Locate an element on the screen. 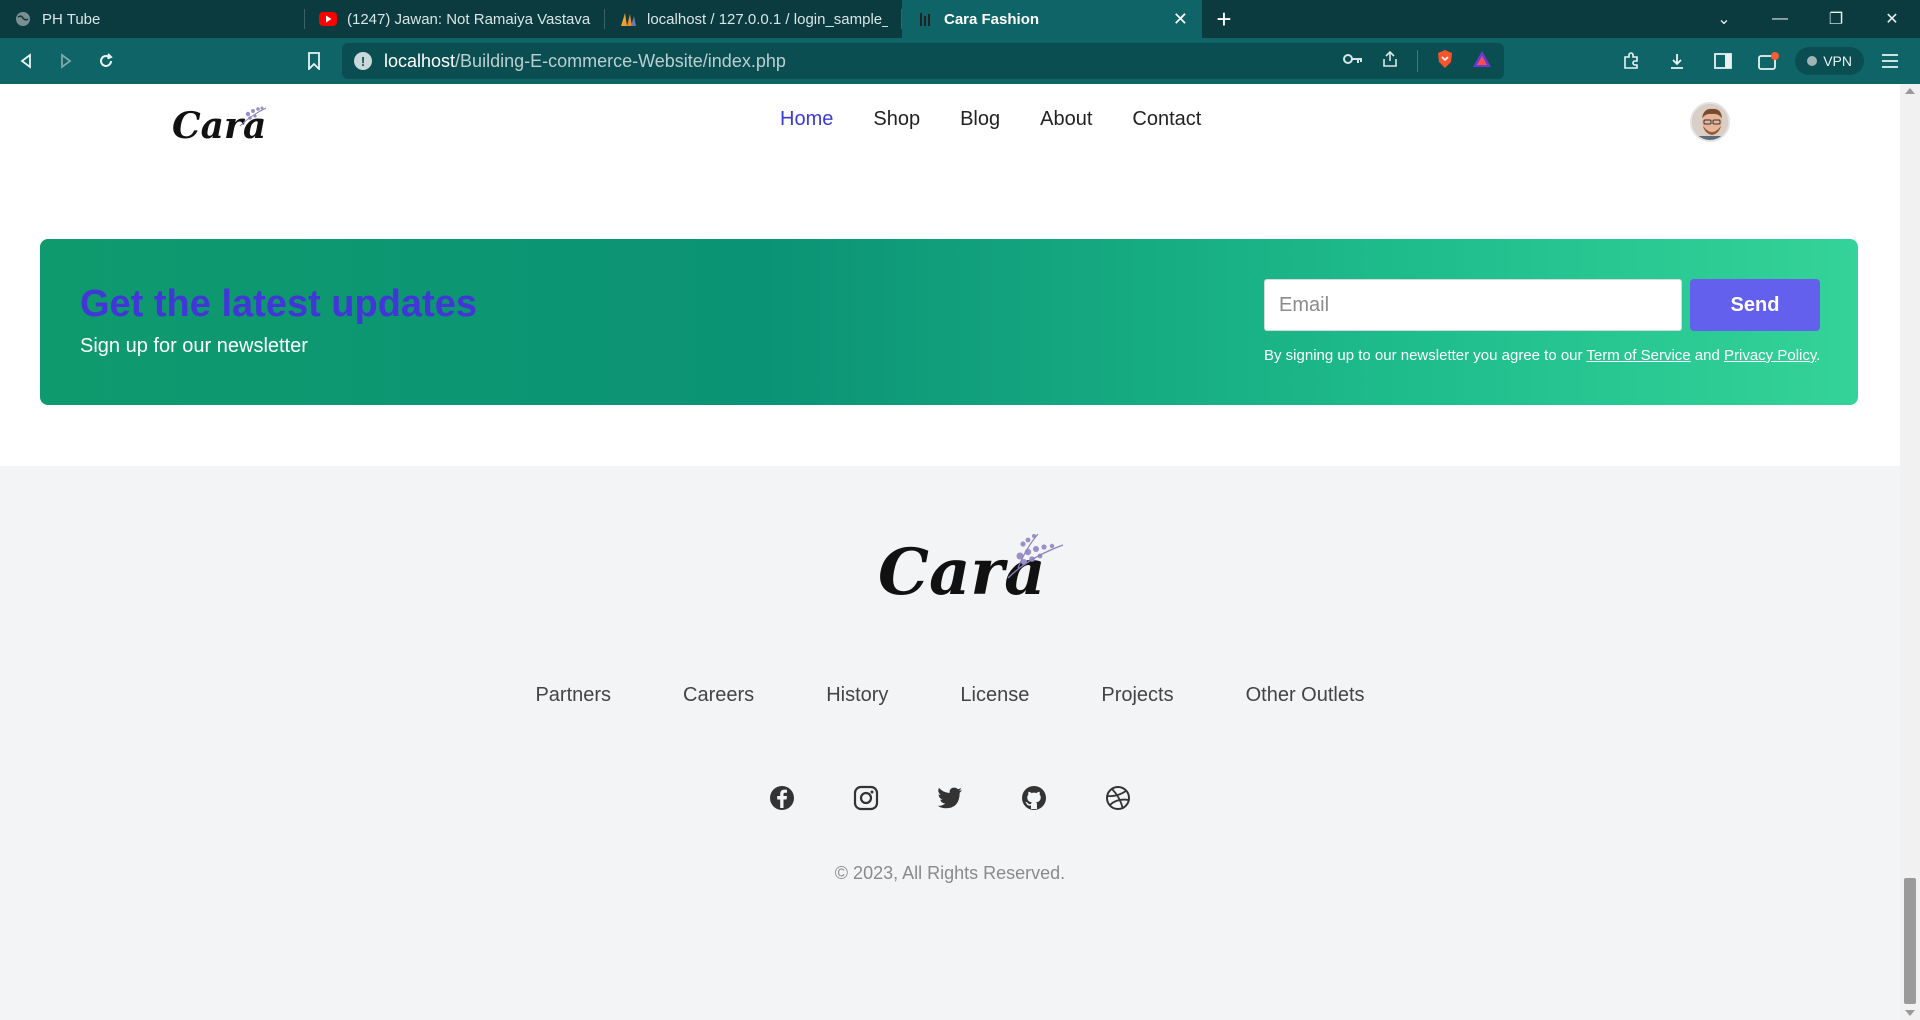 The width and height of the screenshot is (1920, 1020). footer-link-license: License is located at coordinates (994, 695).